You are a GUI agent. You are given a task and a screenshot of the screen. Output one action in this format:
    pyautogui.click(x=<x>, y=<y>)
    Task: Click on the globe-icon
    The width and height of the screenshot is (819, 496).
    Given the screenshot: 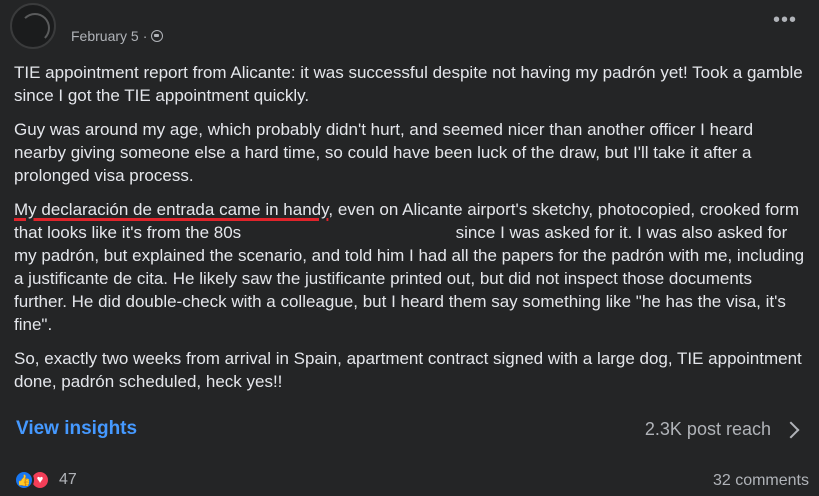 What is the action you would take?
    pyautogui.click(x=157, y=36)
    